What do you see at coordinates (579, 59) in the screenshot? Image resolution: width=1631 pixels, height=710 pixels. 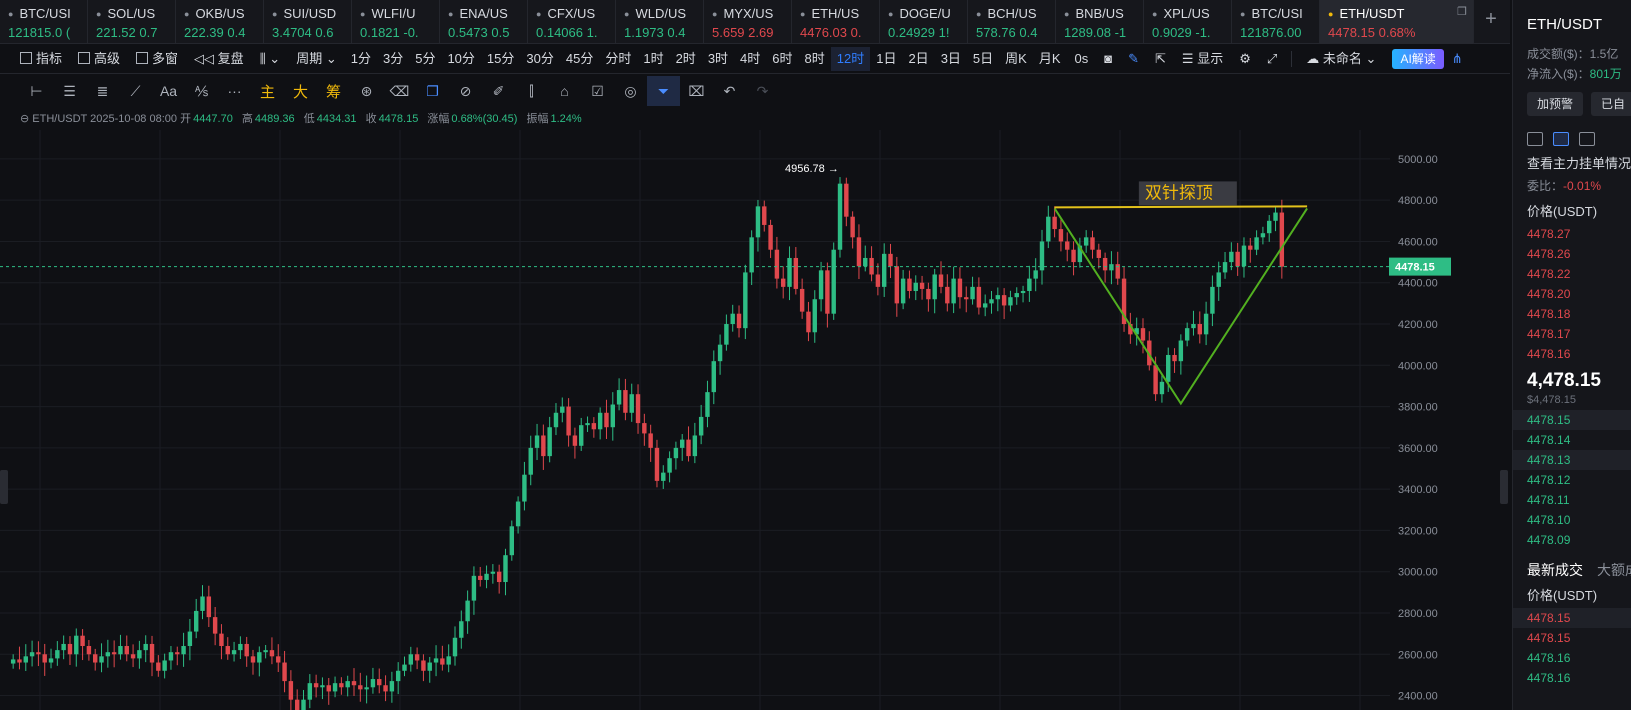 I see `interval-button: 45分` at bounding box center [579, 59].